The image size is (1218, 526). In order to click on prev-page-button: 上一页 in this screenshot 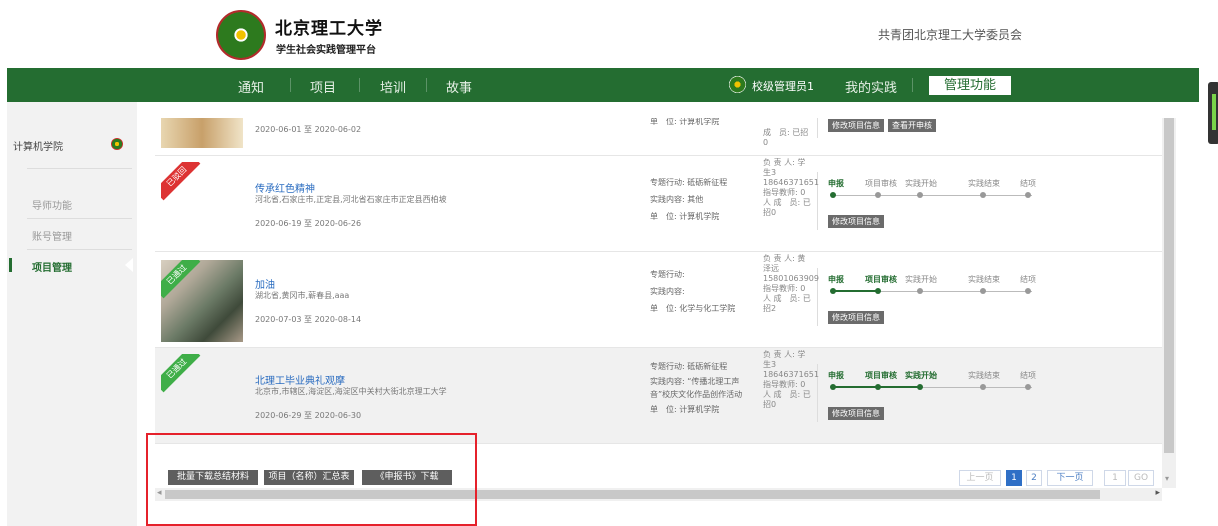, I will do `click(980, 478)`.